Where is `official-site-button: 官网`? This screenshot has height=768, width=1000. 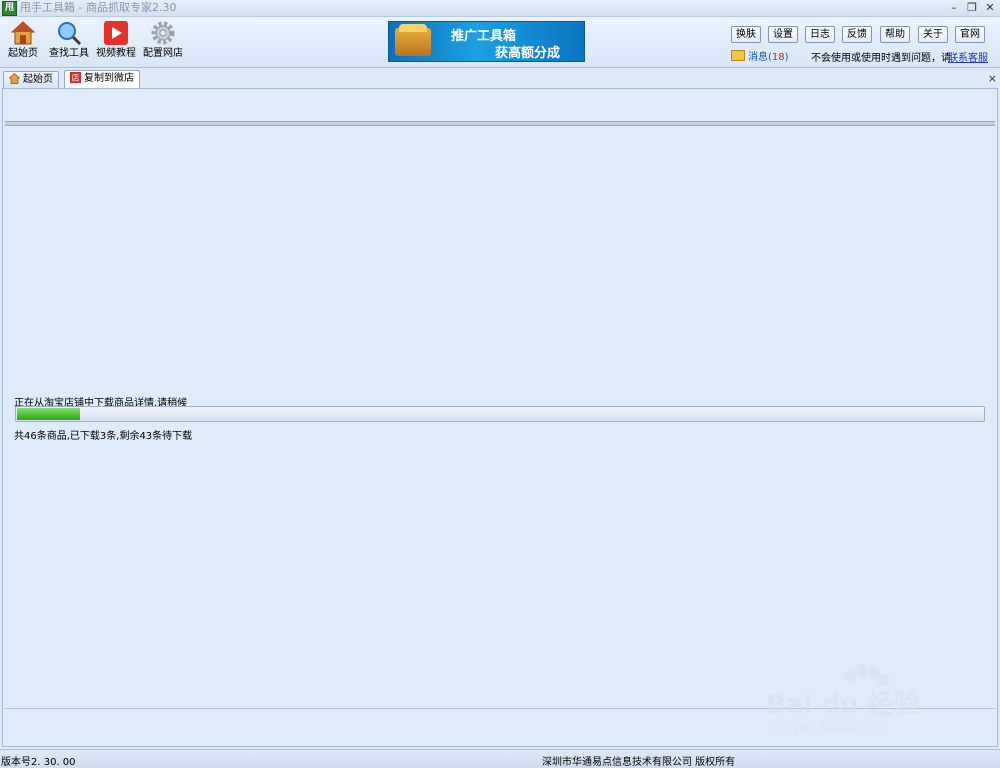 official-site-button: 官网 is located at coordinates (970, 34).